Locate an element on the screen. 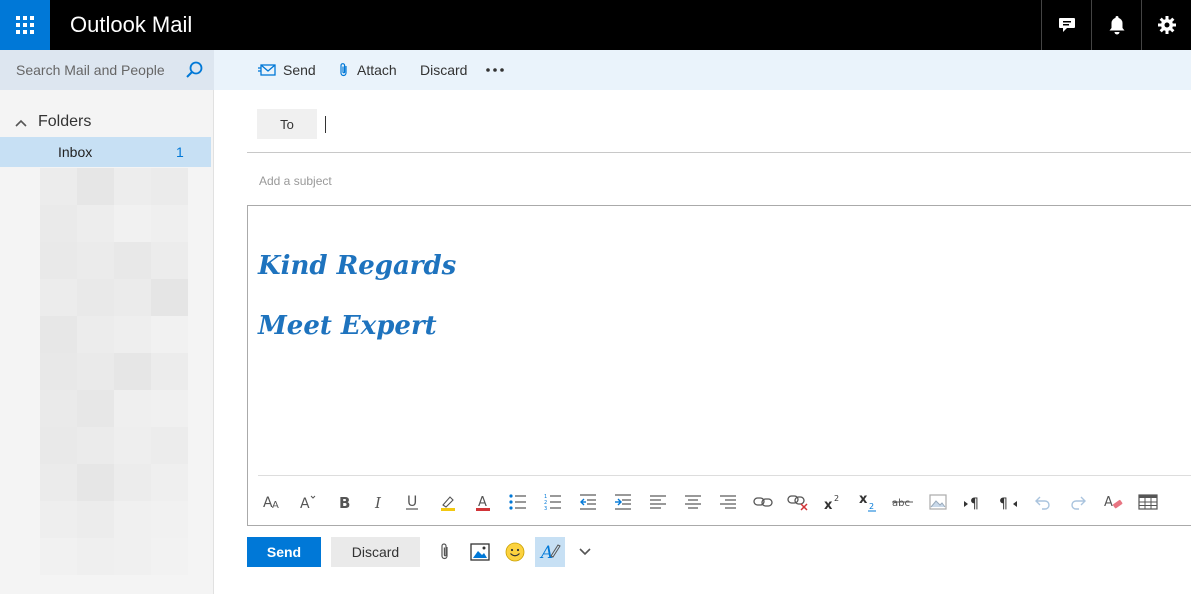 Image resolution: width=1191 pixels, height=594 pixels. app-launcher-icon is located at coordinates (25, 25).